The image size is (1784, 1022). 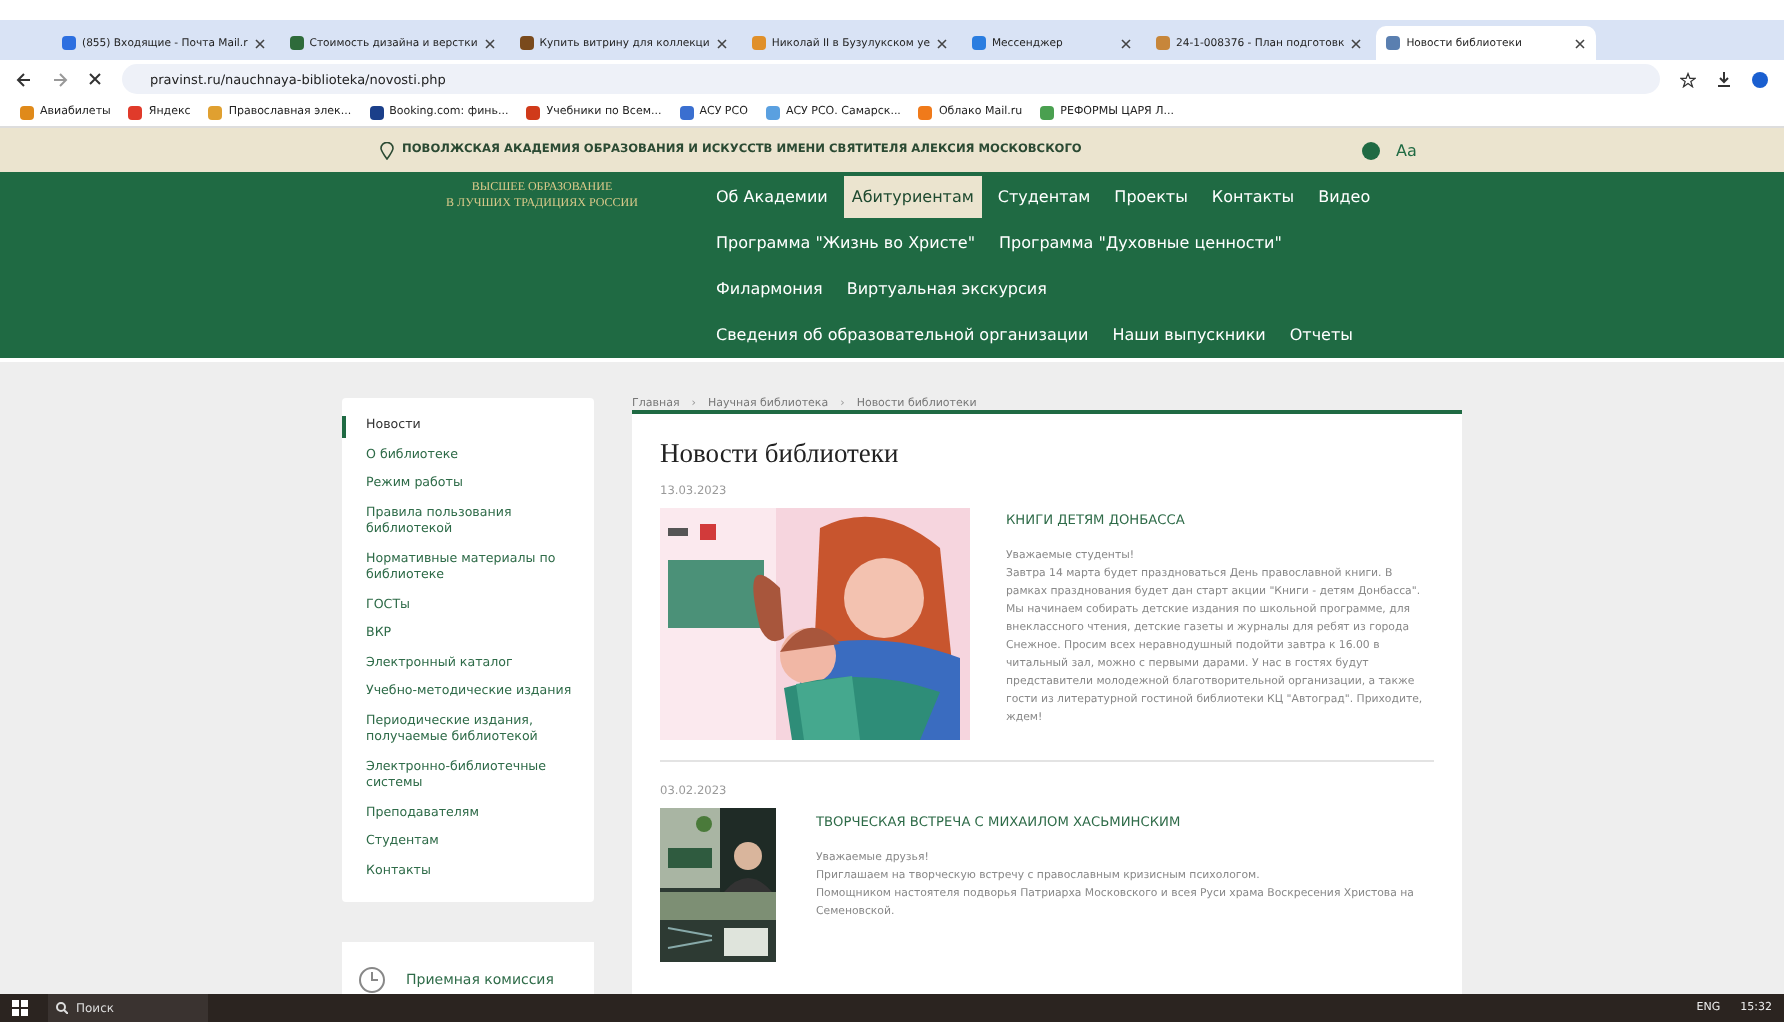 What do you see at coordinates (1724, 79) in the screenshot?
I see `download-icon` at bounding box center [1724, 79].